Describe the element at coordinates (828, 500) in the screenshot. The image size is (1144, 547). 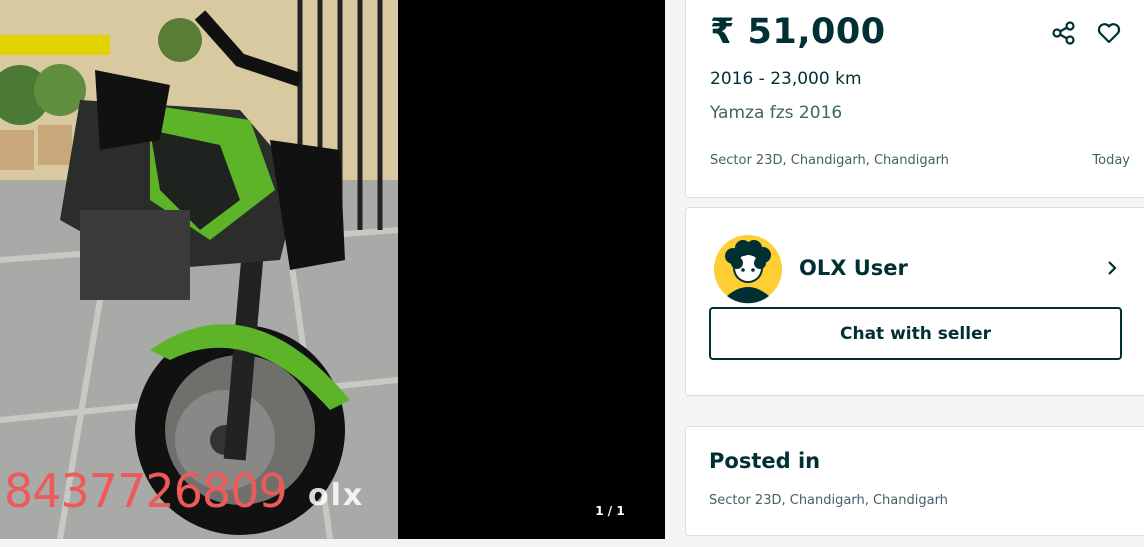
I see `posted-location: Sector 23D, Chandigarh, Chandigarh` at that location.